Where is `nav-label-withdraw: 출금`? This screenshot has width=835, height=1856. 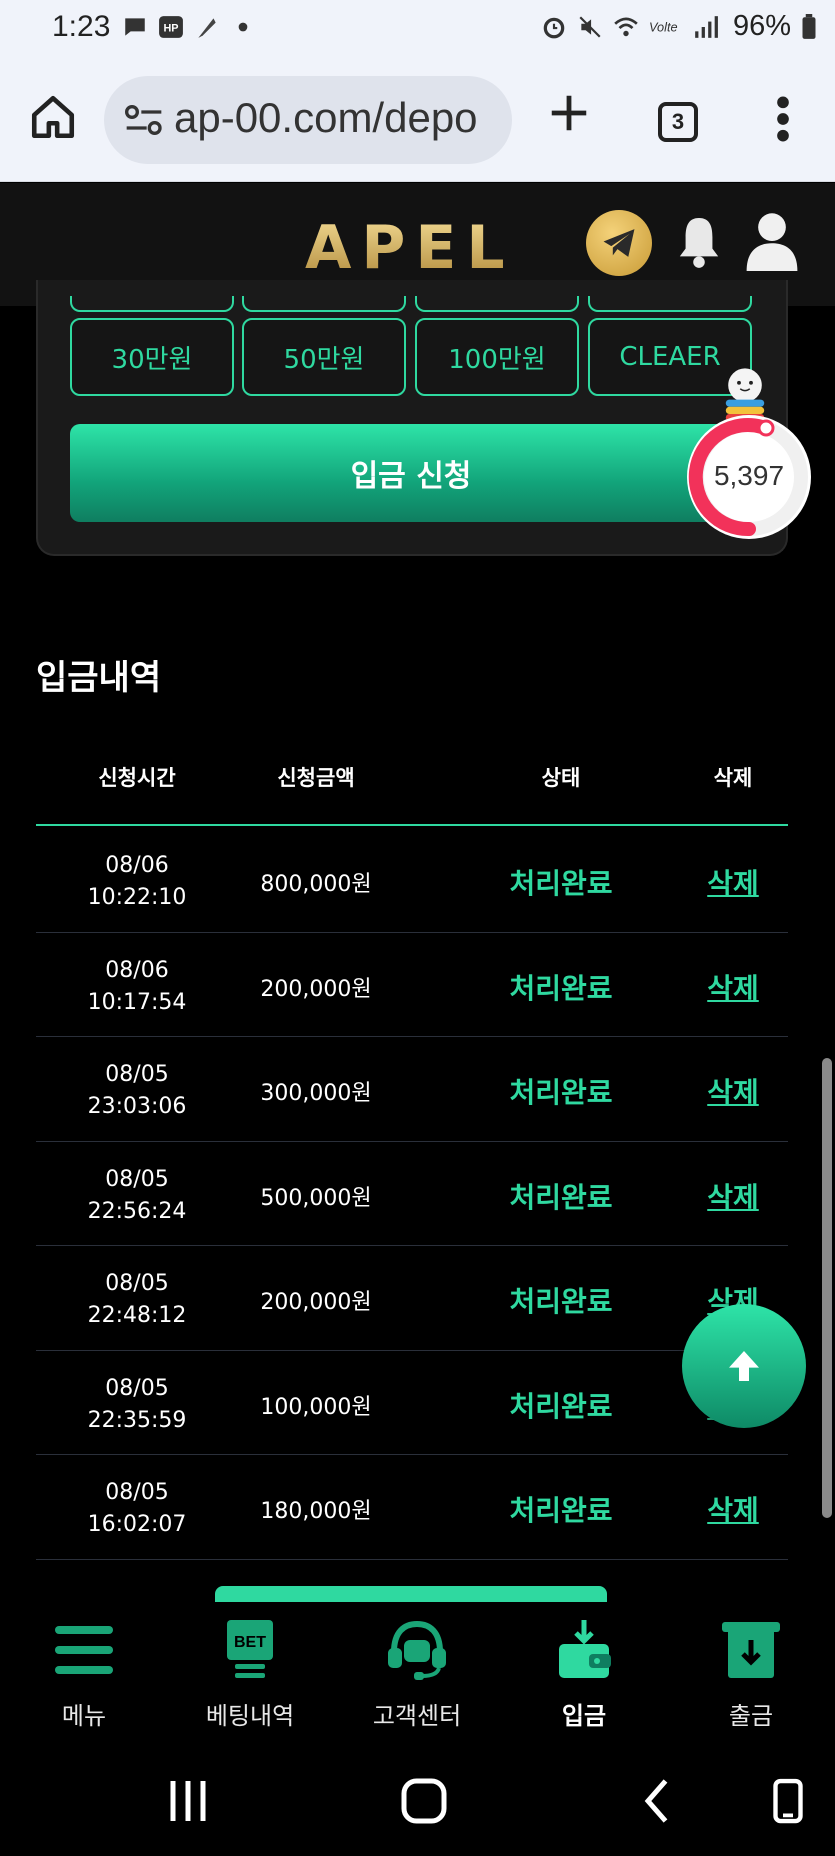
nav-label-withdraw: 출금 is located at coordinates (751, 1716).